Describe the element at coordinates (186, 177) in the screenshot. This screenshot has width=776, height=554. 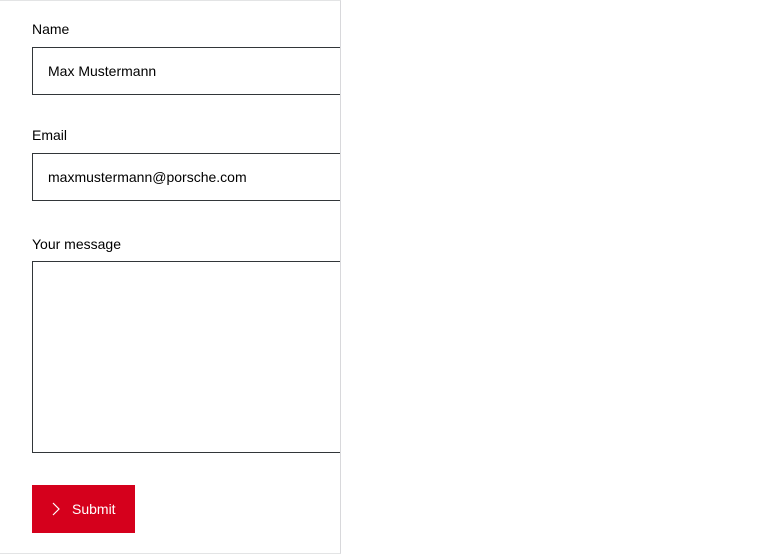
I see `email-input` at that location.